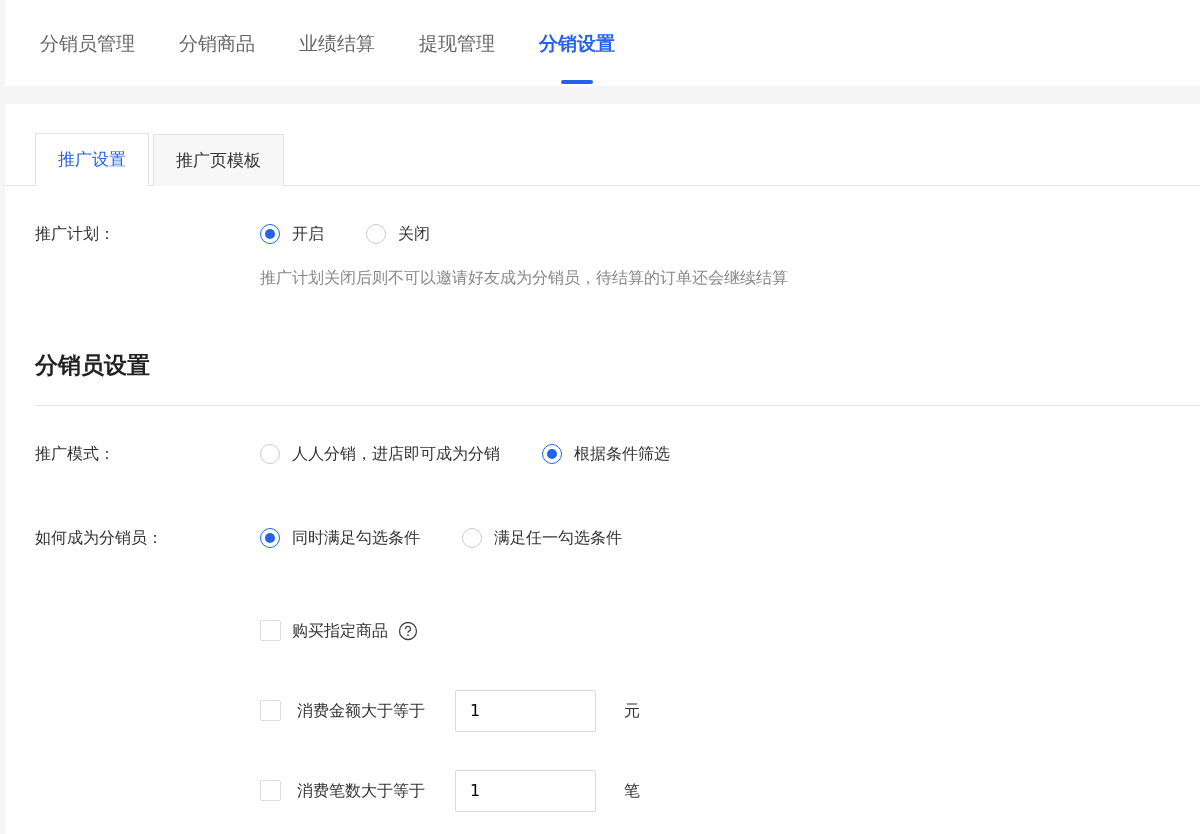 This screenshot has height=834, width=1200. I want to click on unit-label: 元, so click(632, 710).